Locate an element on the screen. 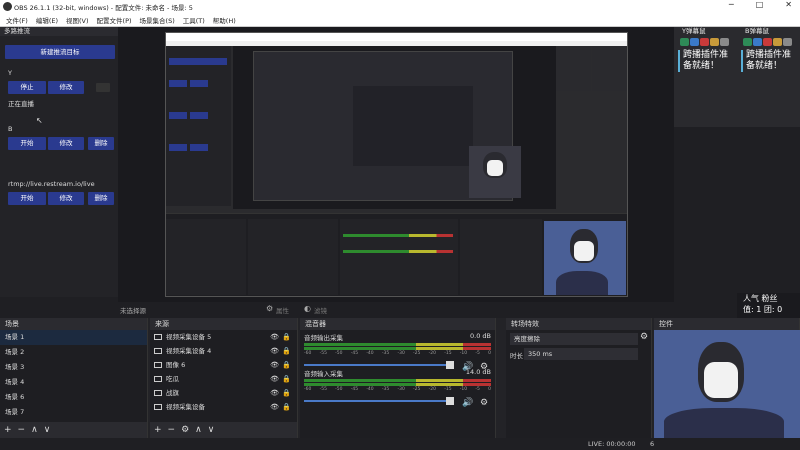 The image size is (800, 450). source-item: 吃瓜 👁 🔒 is located at coordinates (223, 379).